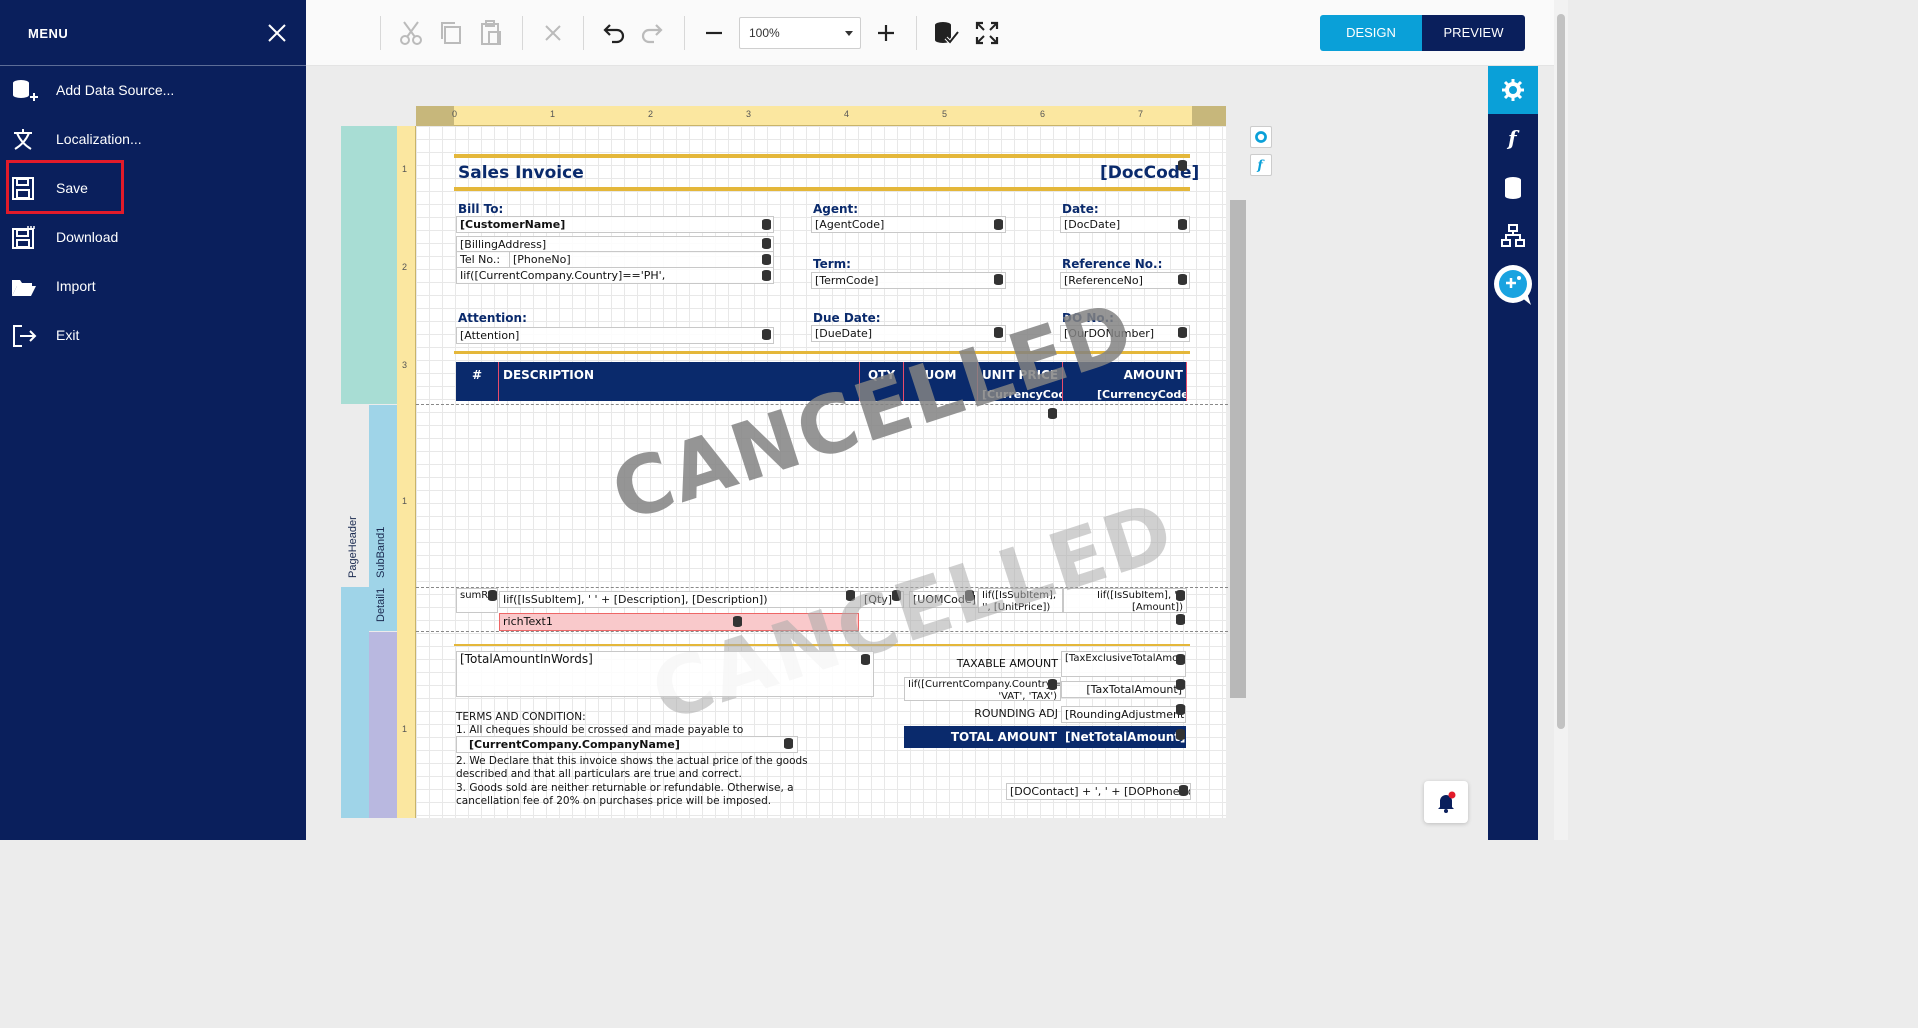  What do you see at coordinates (521, 717) in the screenshot?
I see `terms-title: TERMS AND CONDITION:` at bounding box center [521, 717].